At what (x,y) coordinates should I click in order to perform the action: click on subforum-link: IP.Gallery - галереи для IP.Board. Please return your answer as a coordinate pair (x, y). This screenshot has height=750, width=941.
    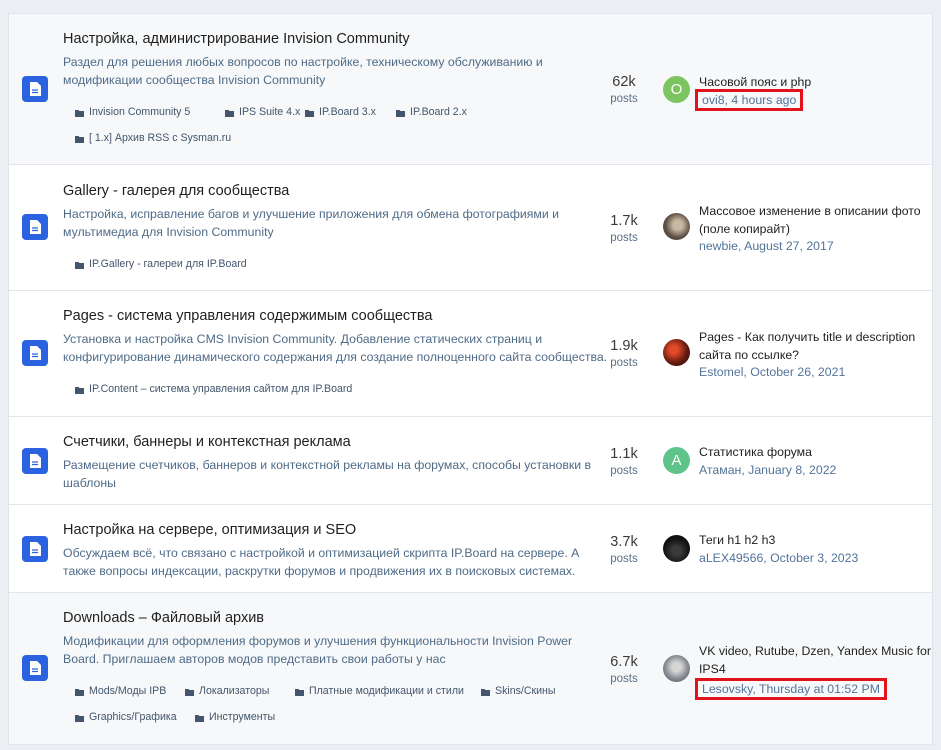
    Looking at the image, I should click on (161, 264).